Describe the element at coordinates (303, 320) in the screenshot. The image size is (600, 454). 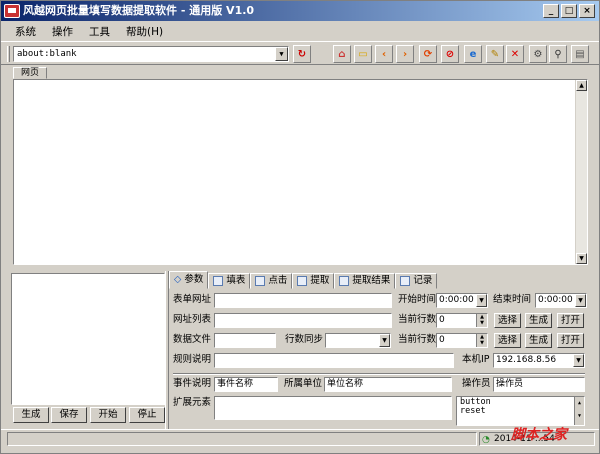
I see `url-list-input` at that location.